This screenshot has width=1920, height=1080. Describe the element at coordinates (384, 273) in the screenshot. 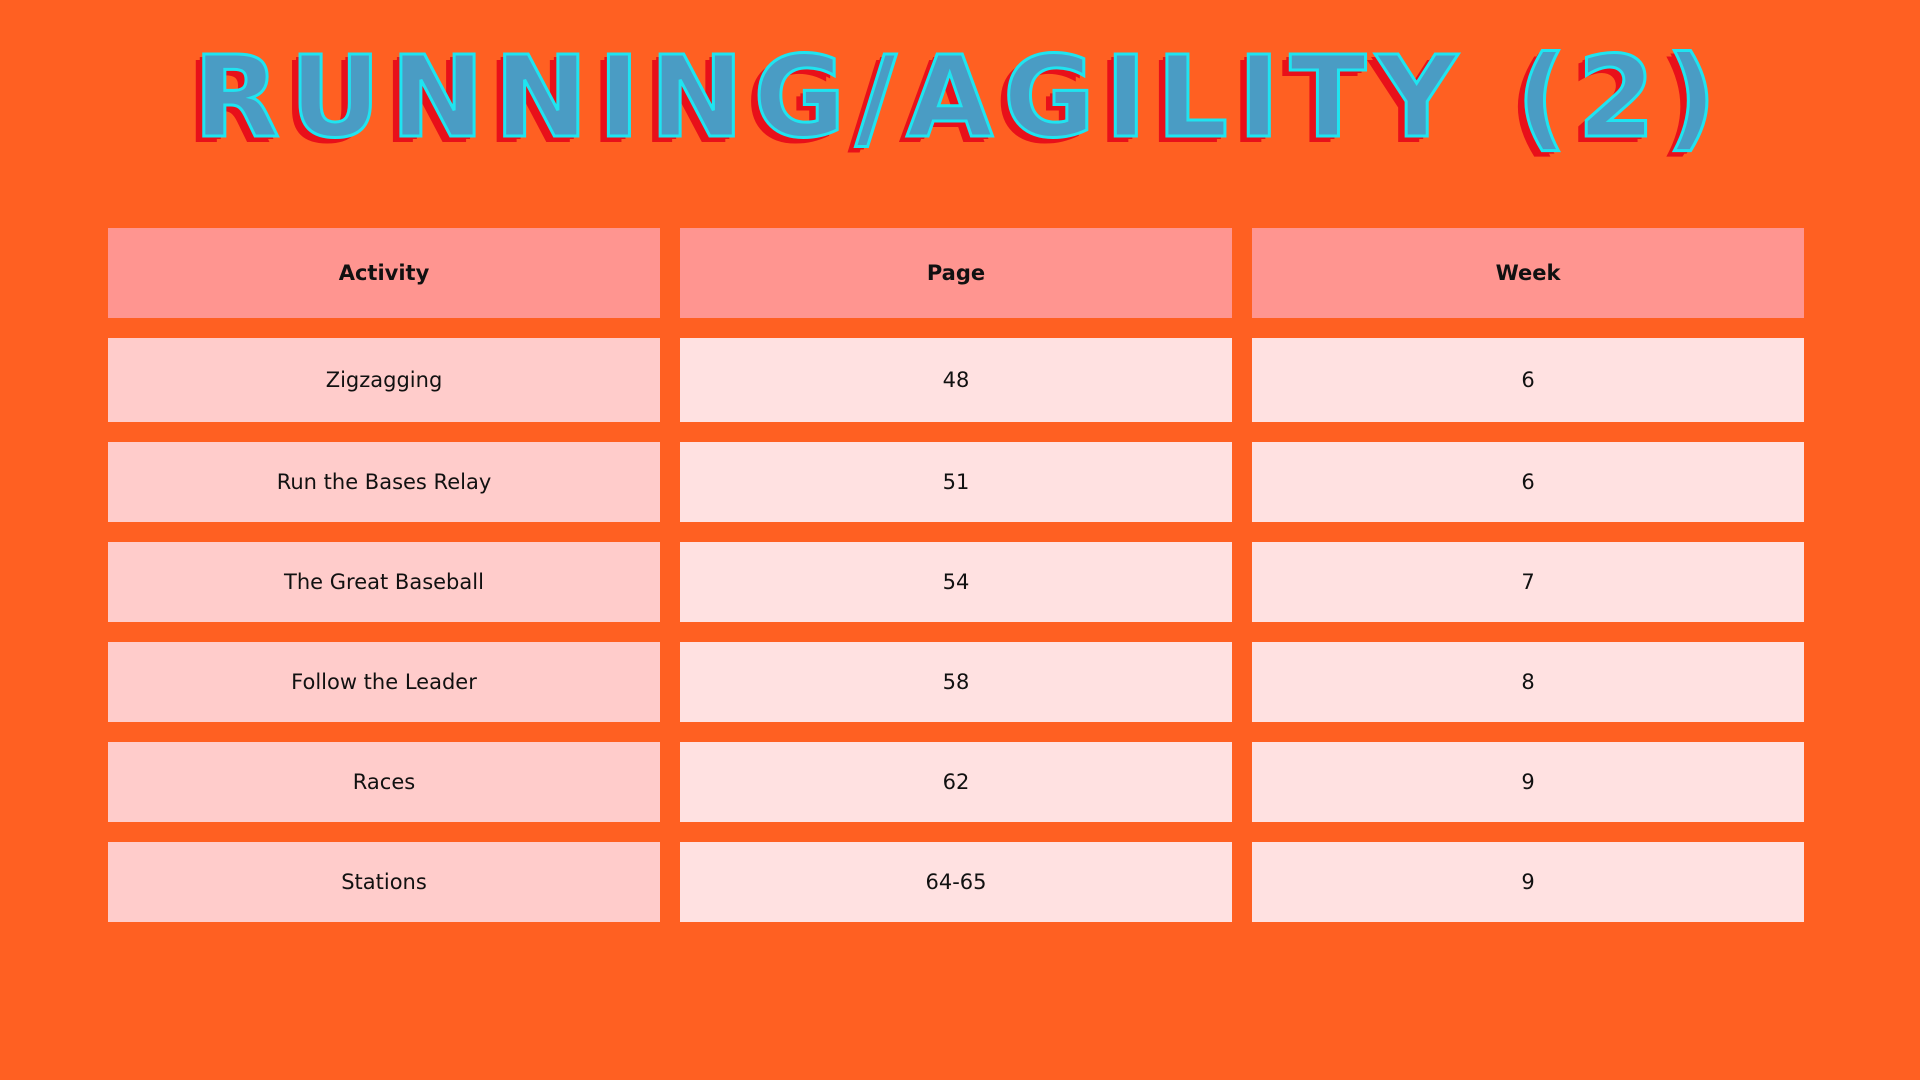

I see `header-activity: Activity` at that location.